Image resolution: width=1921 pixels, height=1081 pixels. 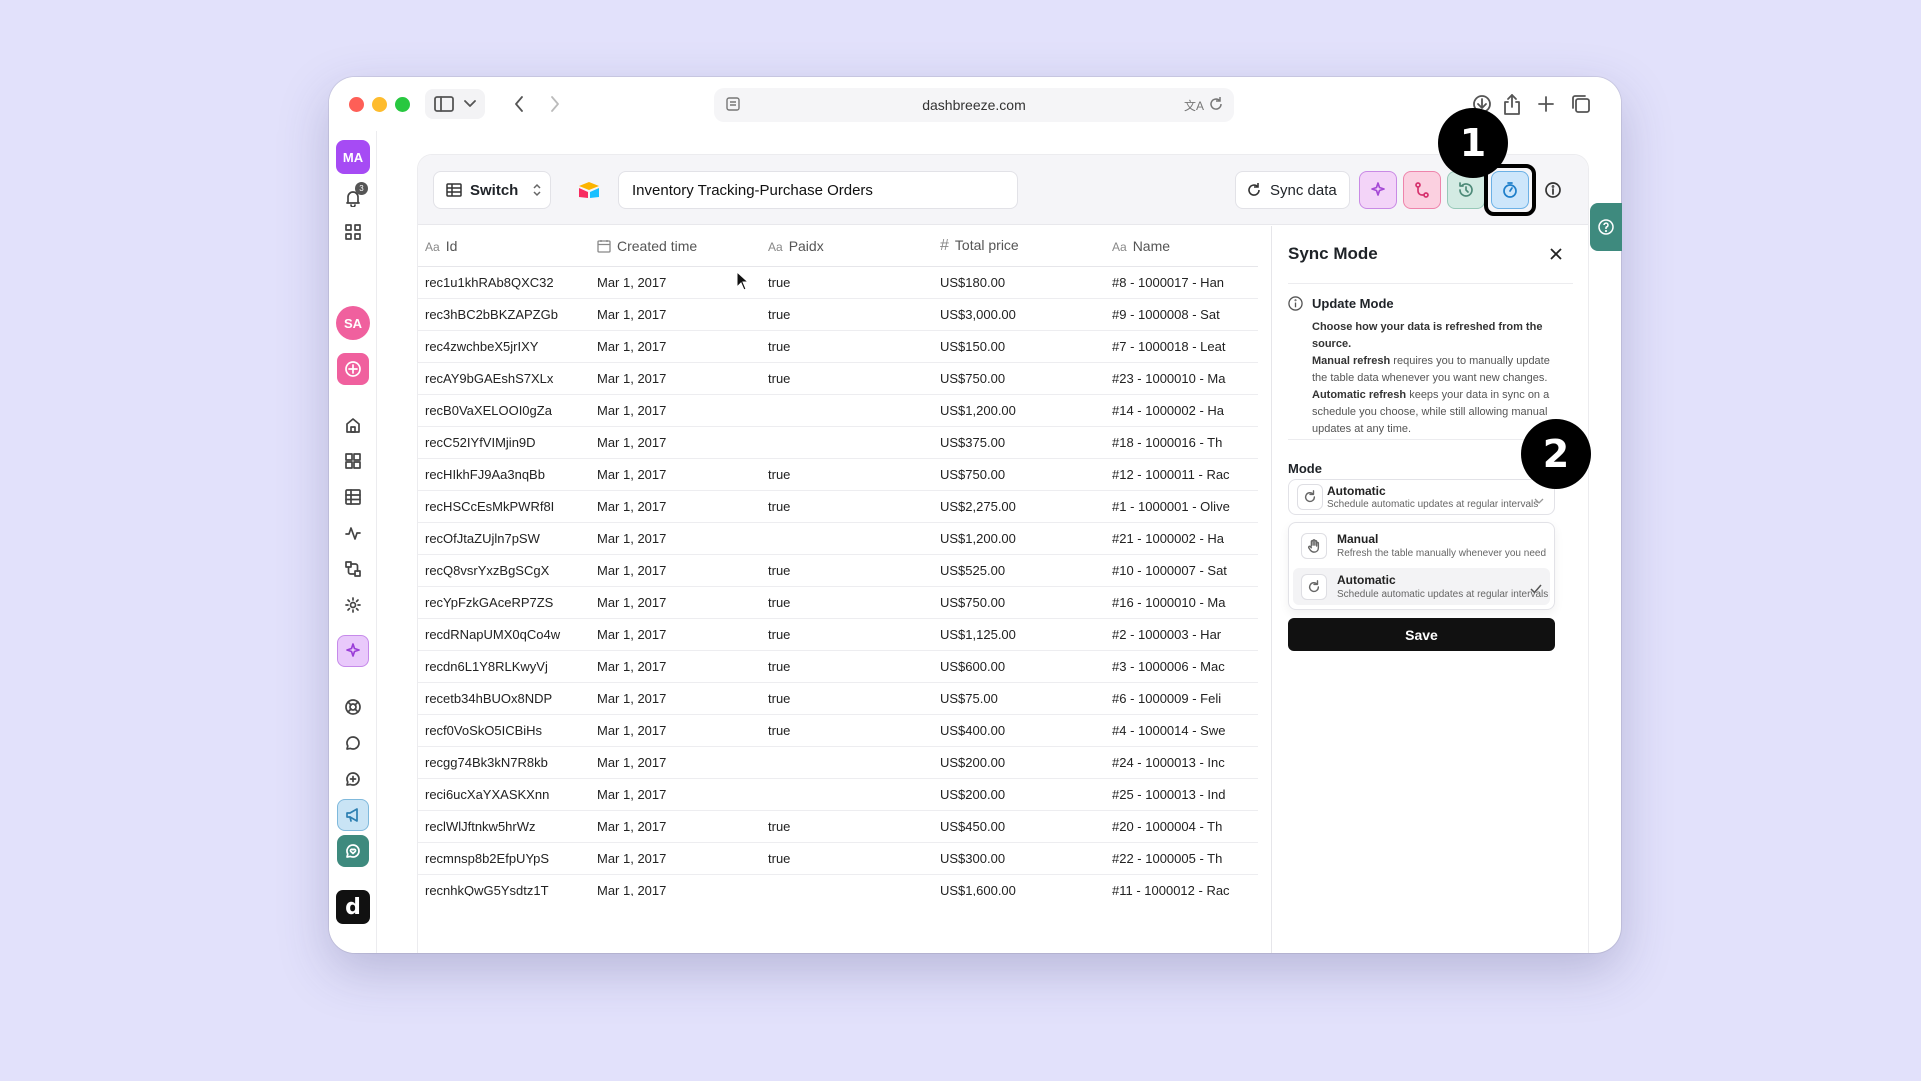 What do you see at coordinates (1019, 698) in the screenshot?
I see `table-cell: US$75.00` at bounding box center [1019, 698].